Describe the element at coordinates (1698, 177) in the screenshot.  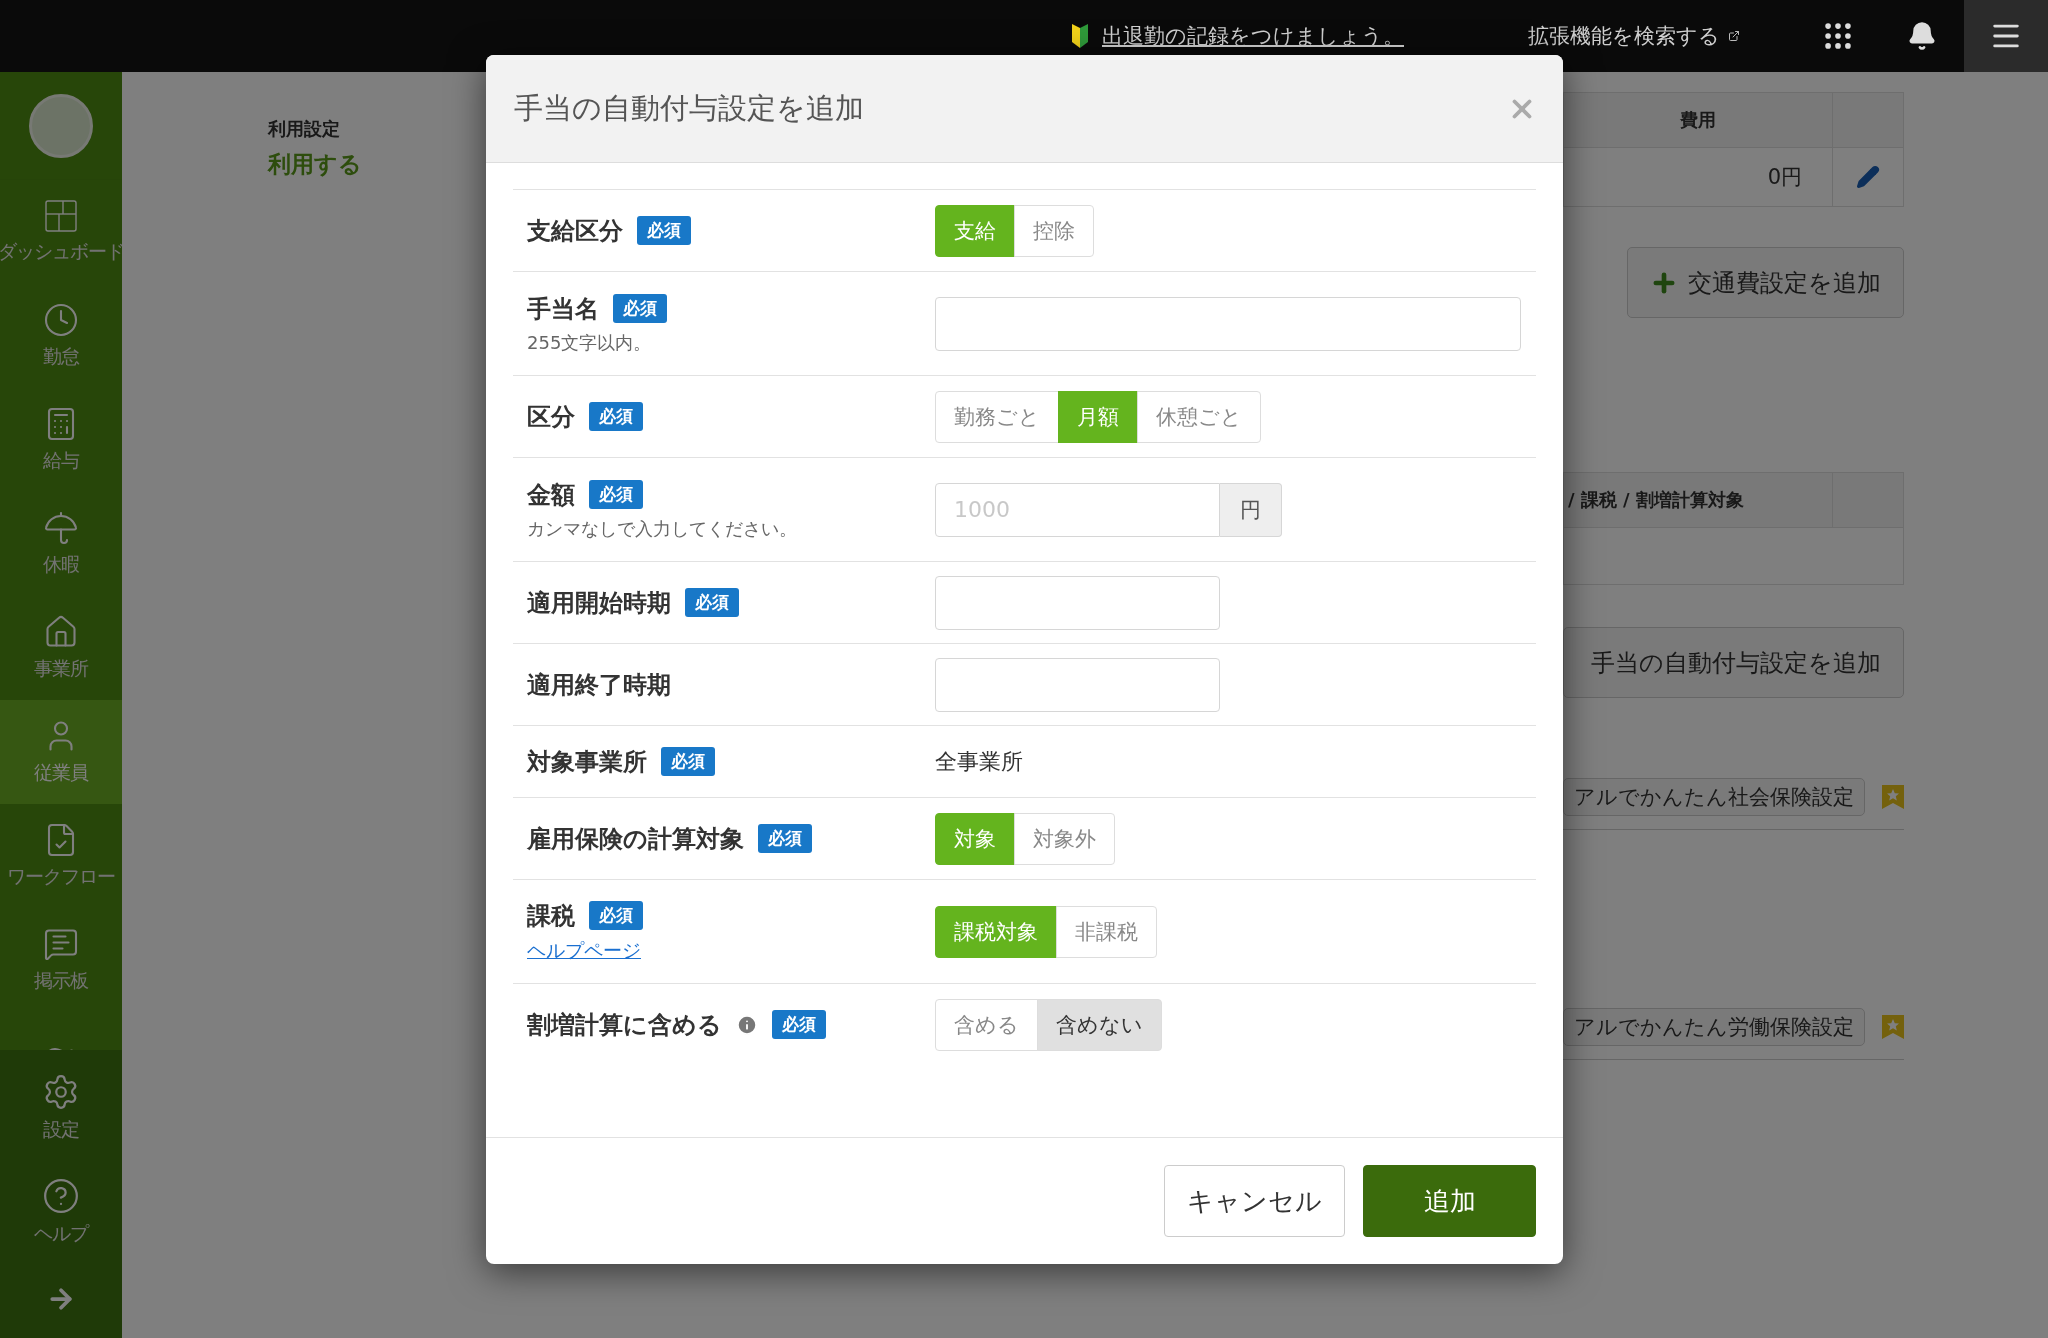
I see `table-cell: 0円` at that location.